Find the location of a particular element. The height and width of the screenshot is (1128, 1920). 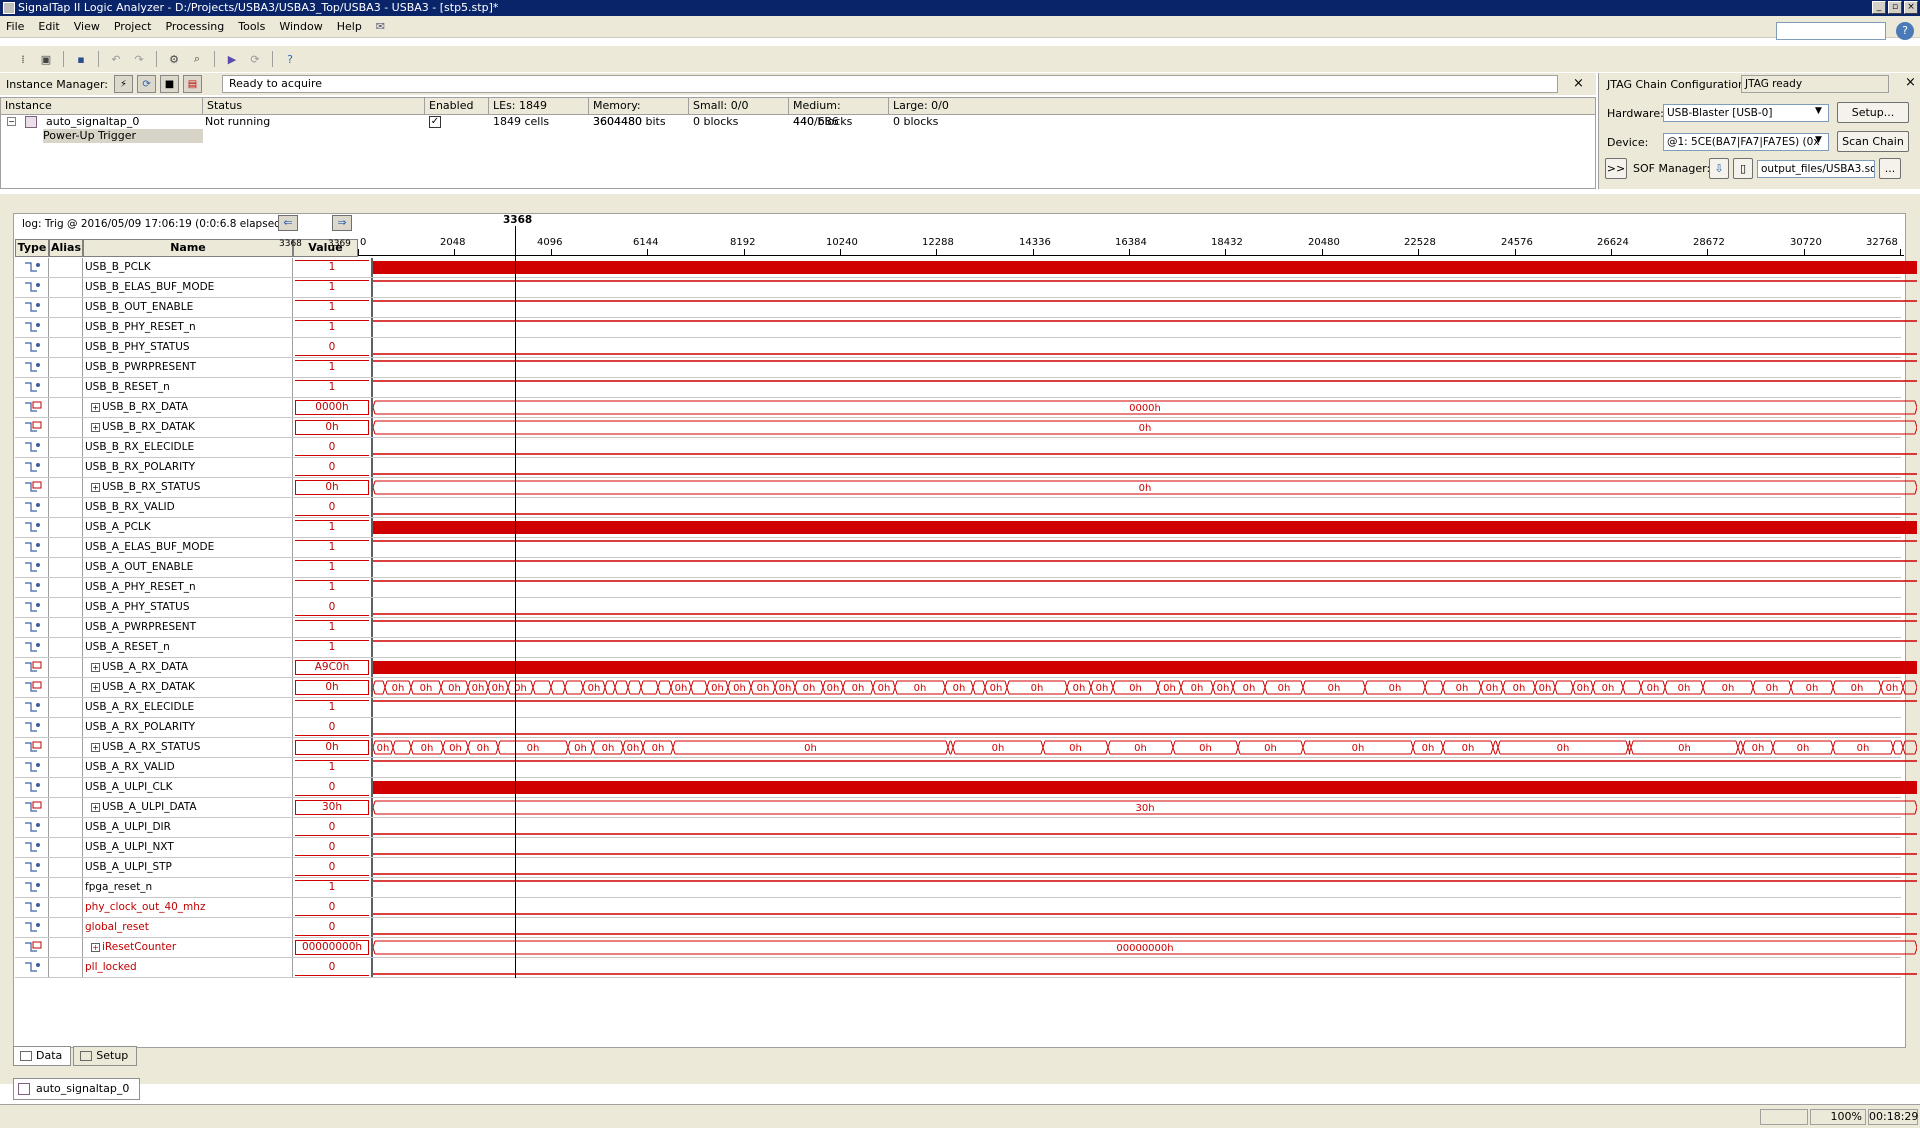

undo-icon: ↶ is located at coordinates (116, 59).